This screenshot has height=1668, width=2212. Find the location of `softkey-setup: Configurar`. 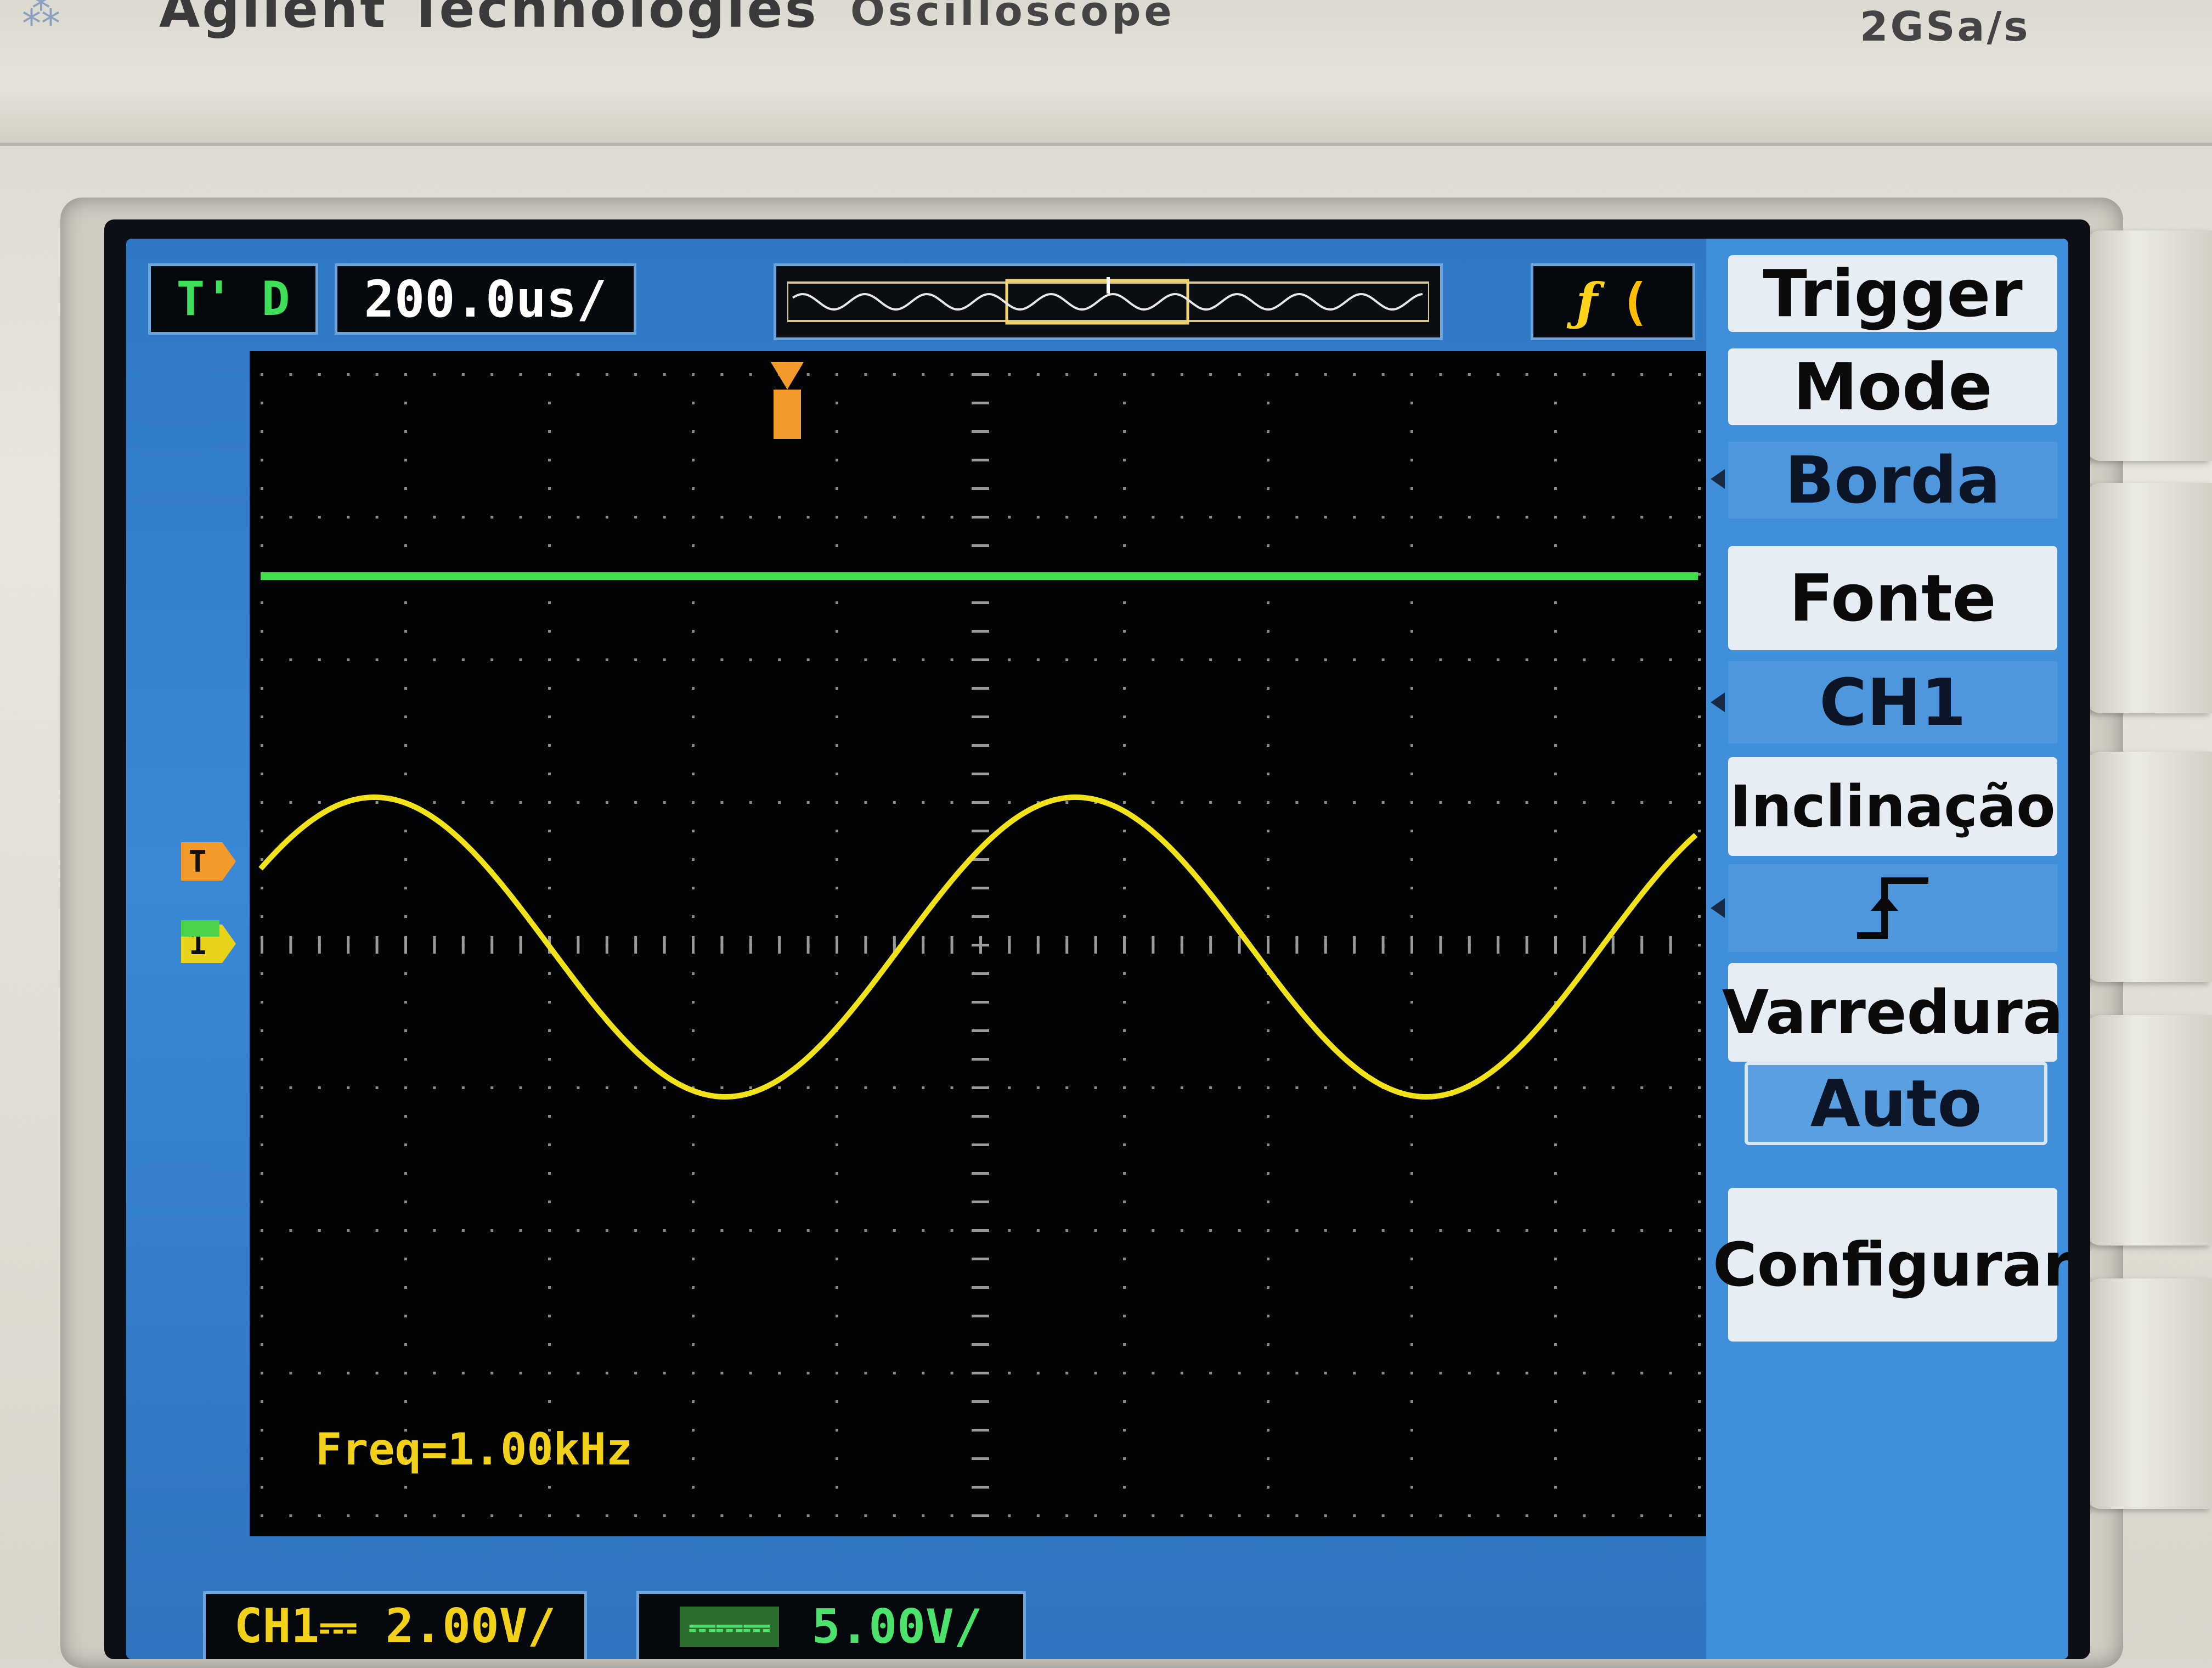

softkey-setup: Configurar is located at coordinates (1891, 1265).